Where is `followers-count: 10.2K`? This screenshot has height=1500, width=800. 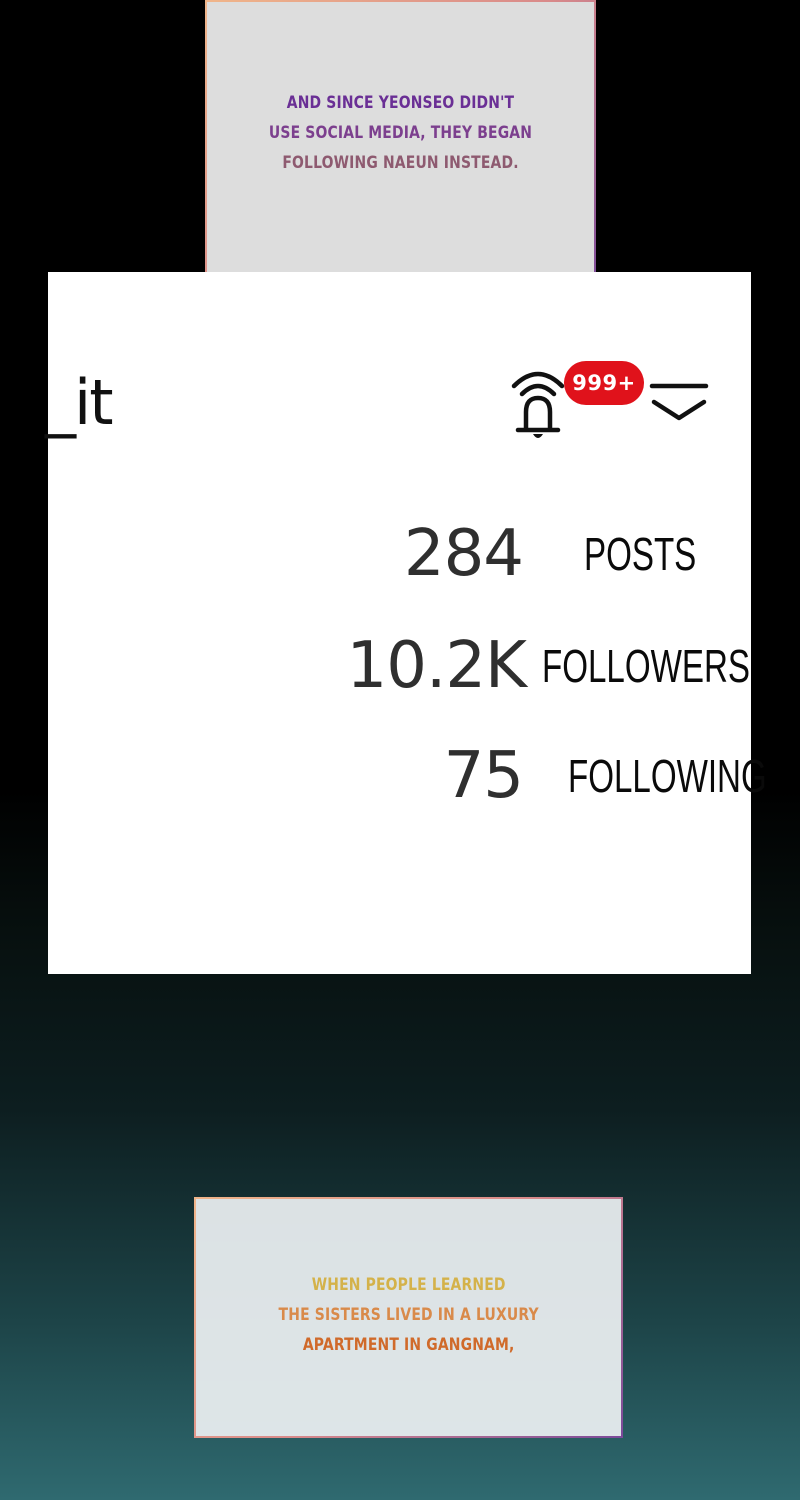
followers-count: 10.2K is located at coordinates (436, 666).